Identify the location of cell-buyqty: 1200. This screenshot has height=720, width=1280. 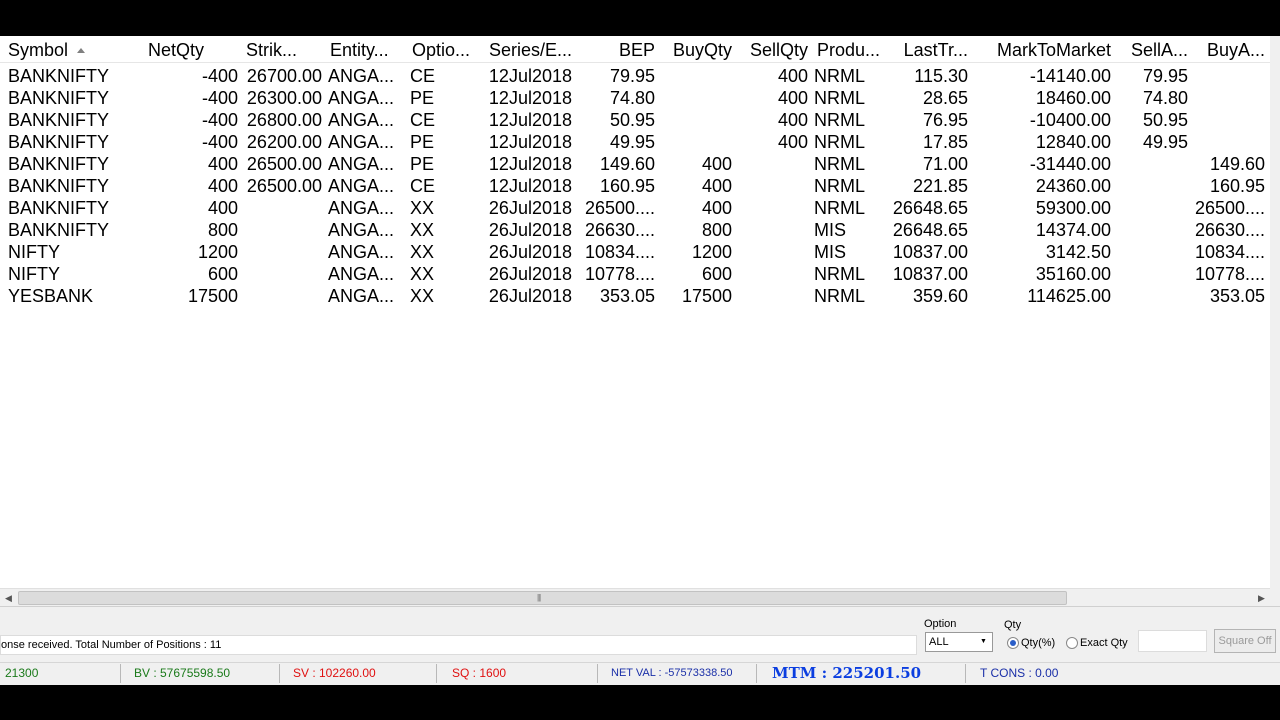
(711, 252).